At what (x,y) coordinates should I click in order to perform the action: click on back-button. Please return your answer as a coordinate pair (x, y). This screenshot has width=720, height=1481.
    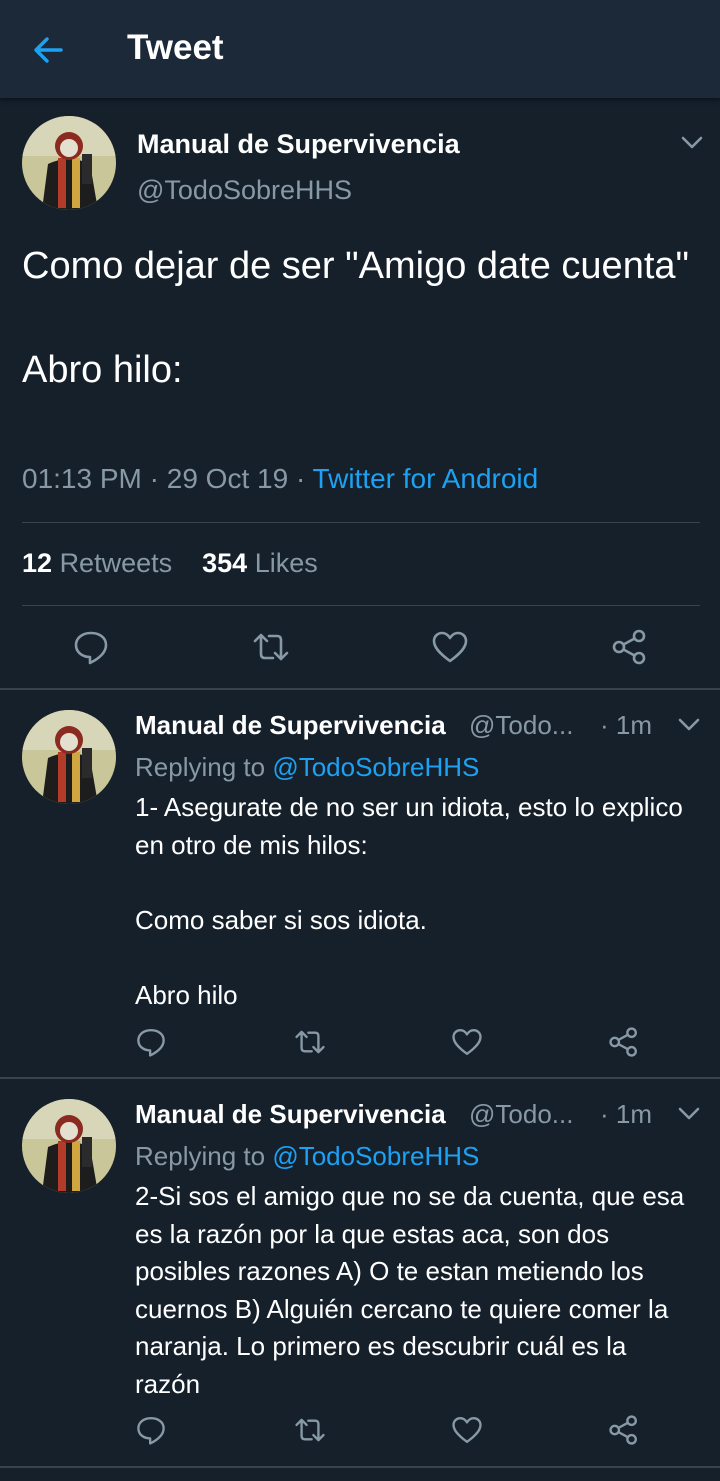
    Looking at the image, I should click on (48, 50).